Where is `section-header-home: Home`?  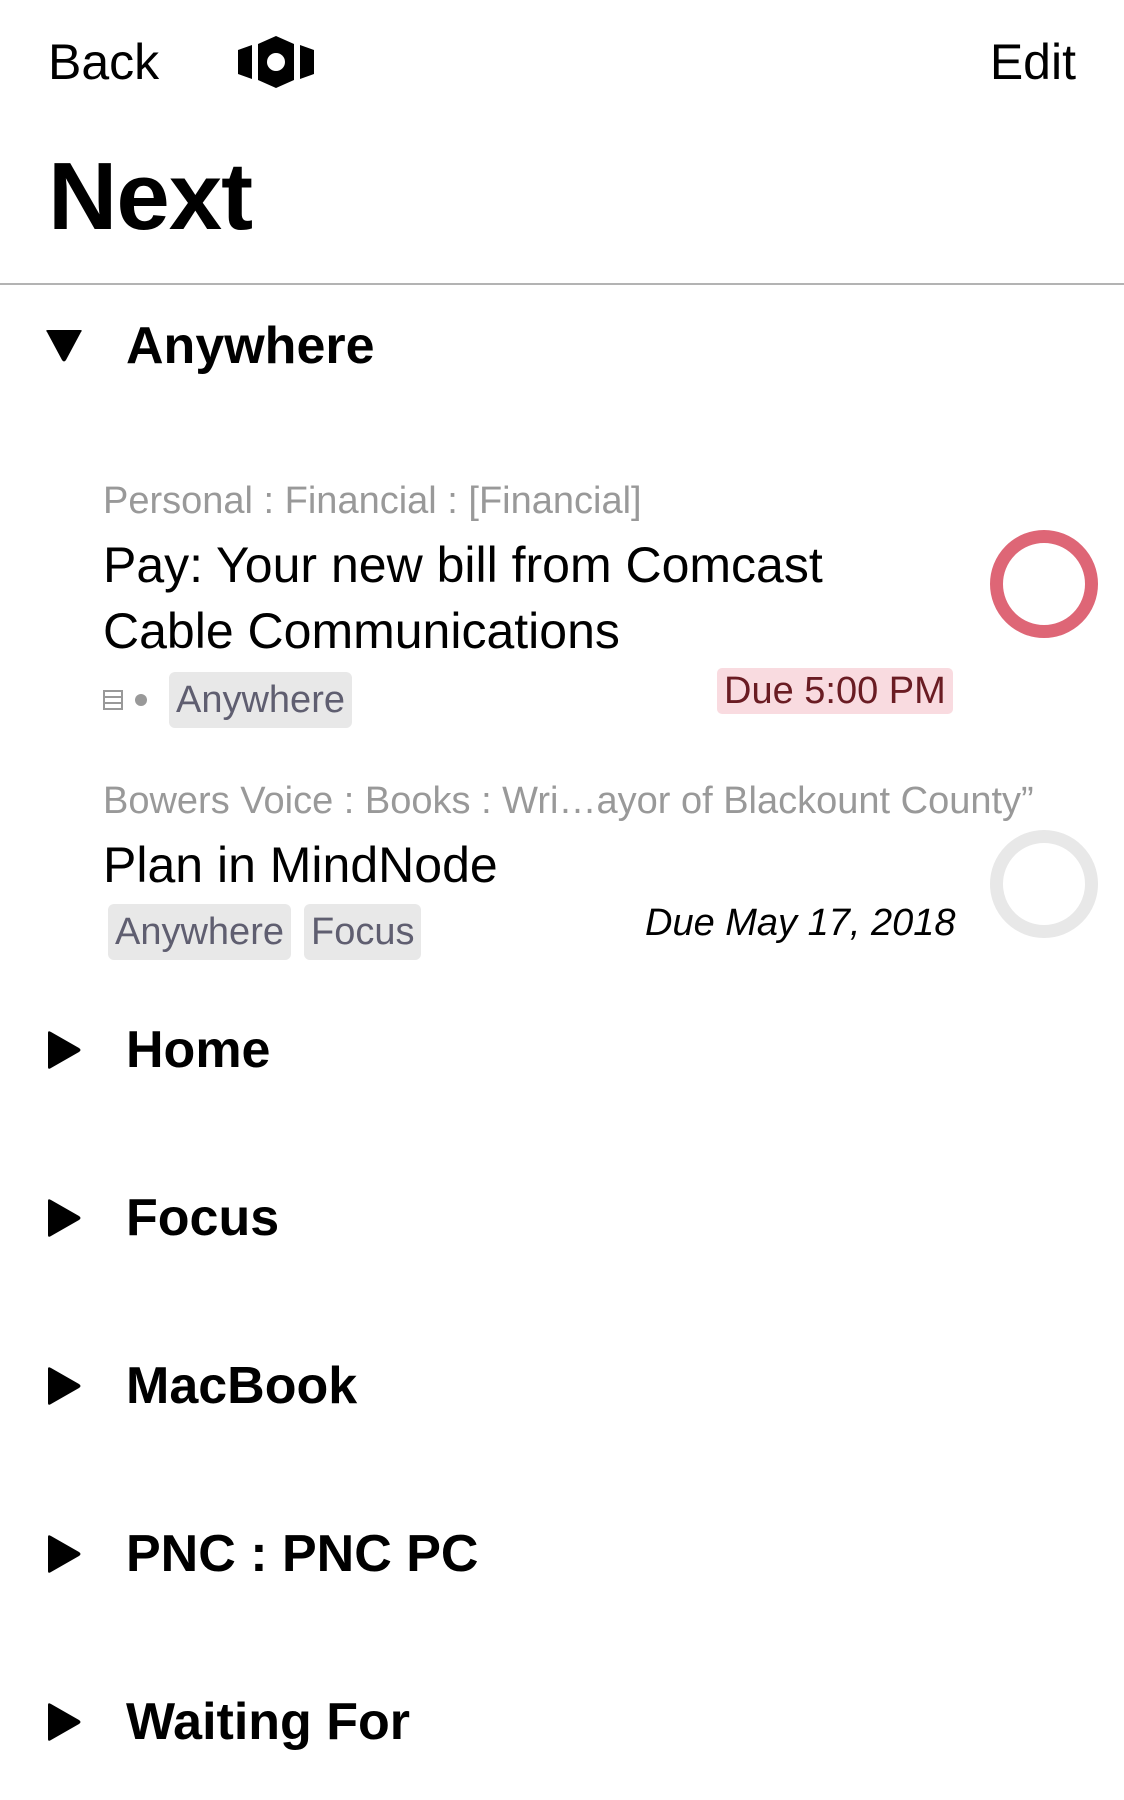
section-header-home: Home is located at coordinates (157, 1050).